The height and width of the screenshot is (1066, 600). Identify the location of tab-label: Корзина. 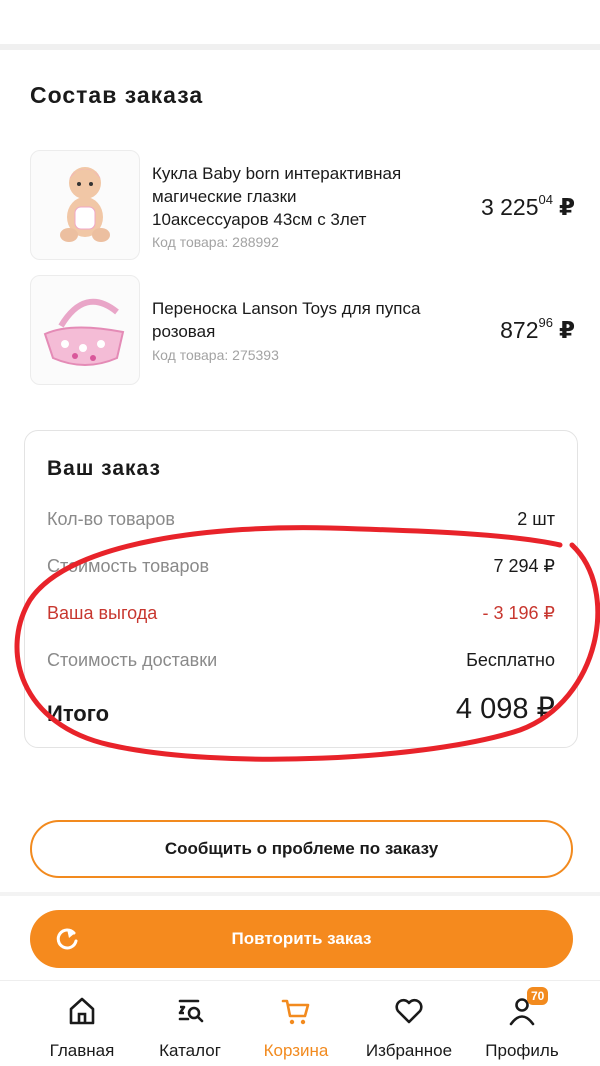
(296, 1050).